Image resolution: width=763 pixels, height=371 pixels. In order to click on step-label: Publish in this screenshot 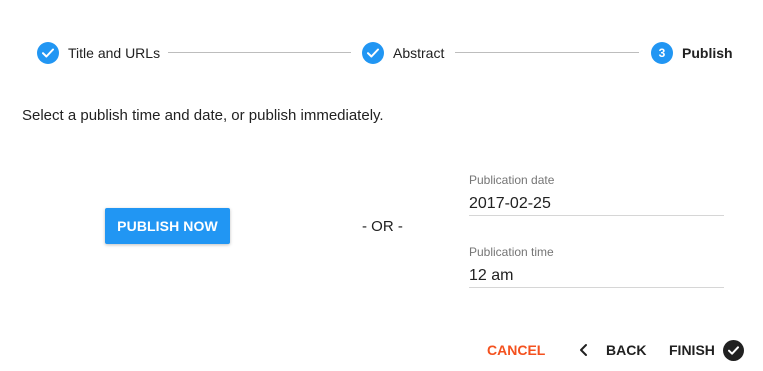, I will do `click(707, 53)`.